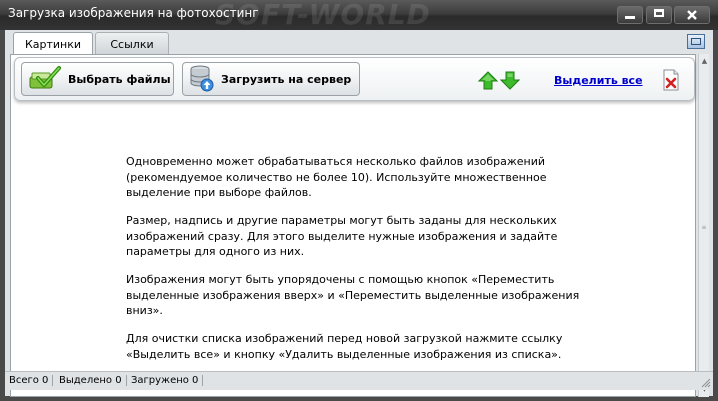 Image resolution: width=718 pixels, height=401 pixels. I want to click on status-bar: Всего 0 Выделено 0 Загружено 0, so click(359, 380).